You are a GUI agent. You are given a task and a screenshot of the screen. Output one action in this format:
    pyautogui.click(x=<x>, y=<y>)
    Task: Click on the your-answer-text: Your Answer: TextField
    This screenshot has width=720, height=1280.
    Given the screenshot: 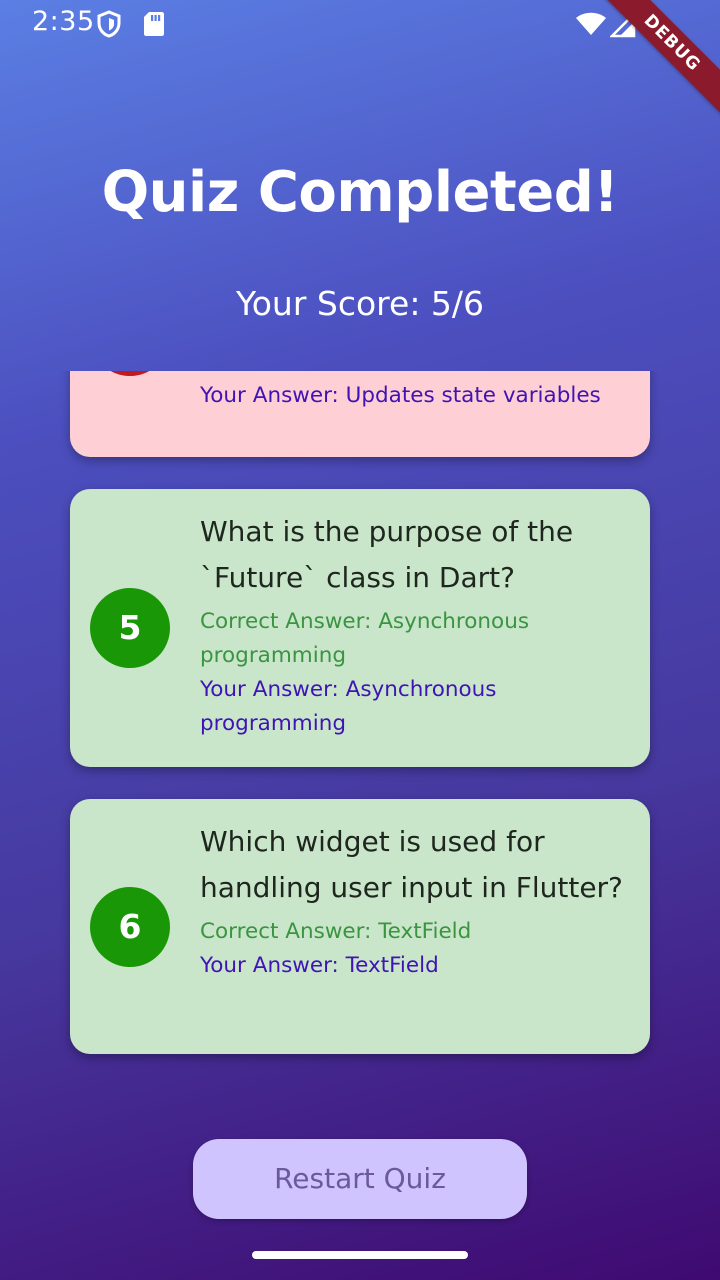 What is the action you would take?
    pyautogui.click(x=319, y=965)
    